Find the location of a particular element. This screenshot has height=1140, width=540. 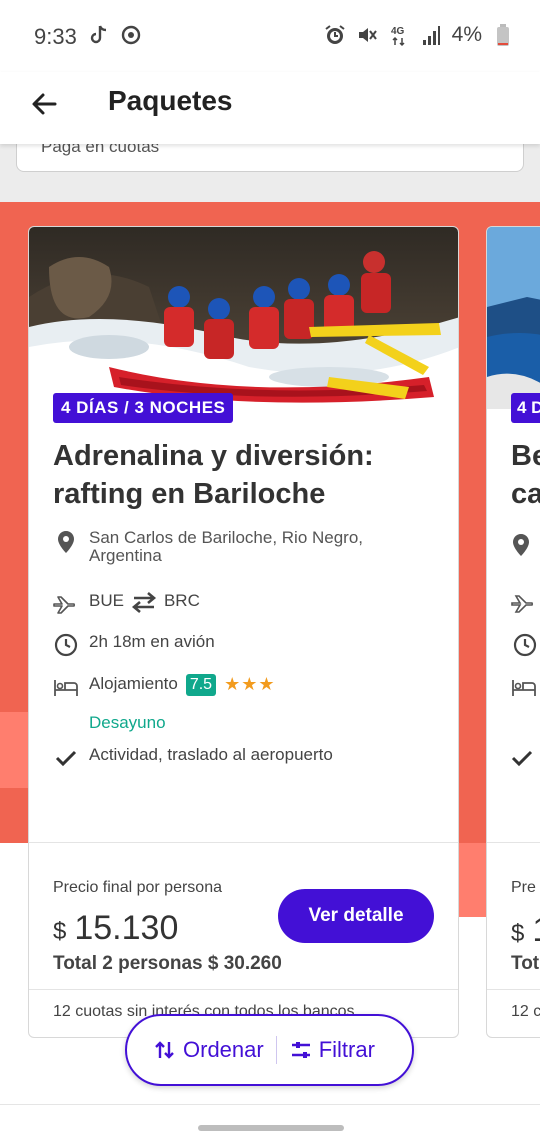

next-total-price: Tot is located at coordinates (525, 963).